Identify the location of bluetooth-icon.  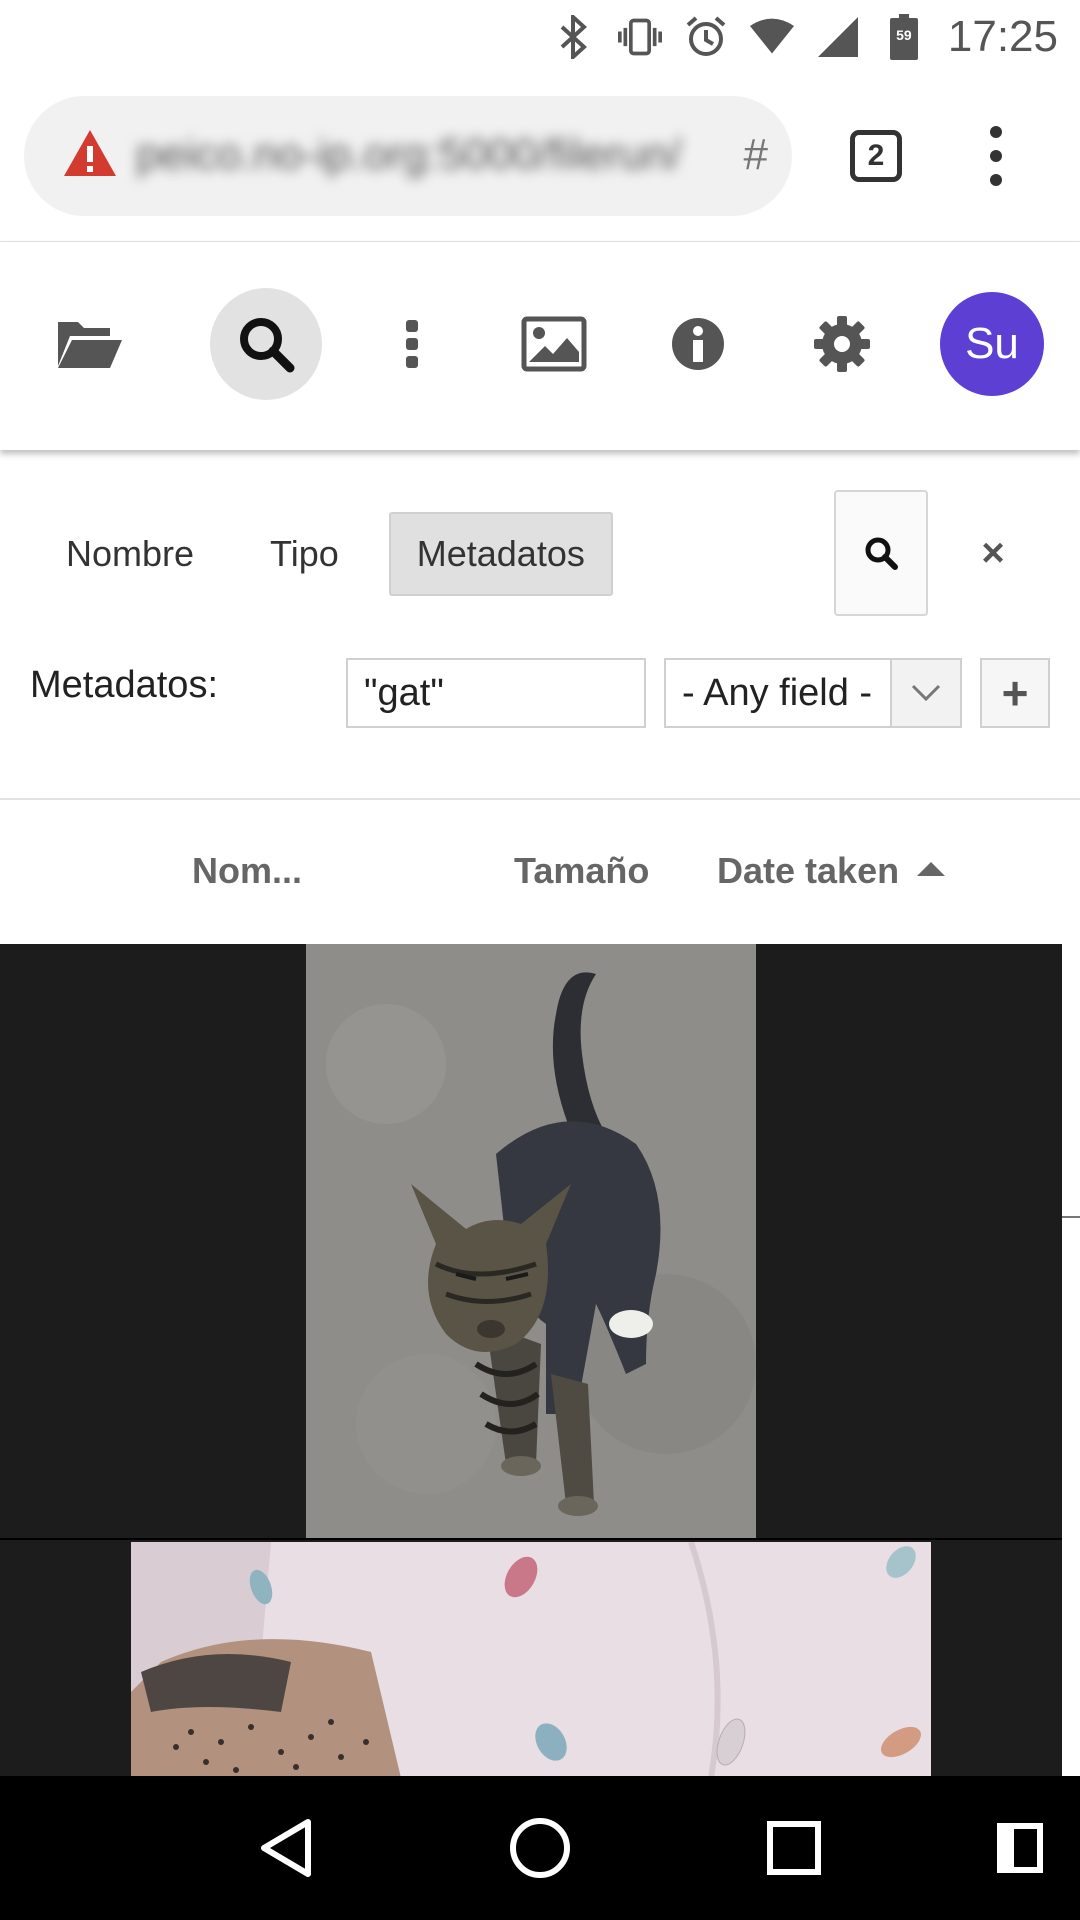
(574, 37).